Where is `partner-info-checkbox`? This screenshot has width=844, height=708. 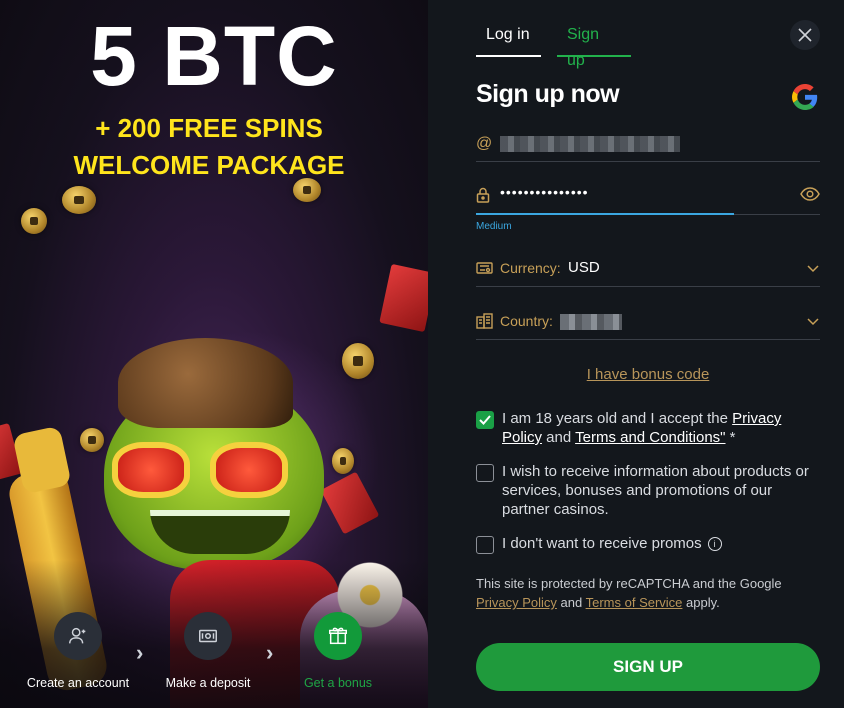 partner-info-checkbox is located at coordinates (485, 473).